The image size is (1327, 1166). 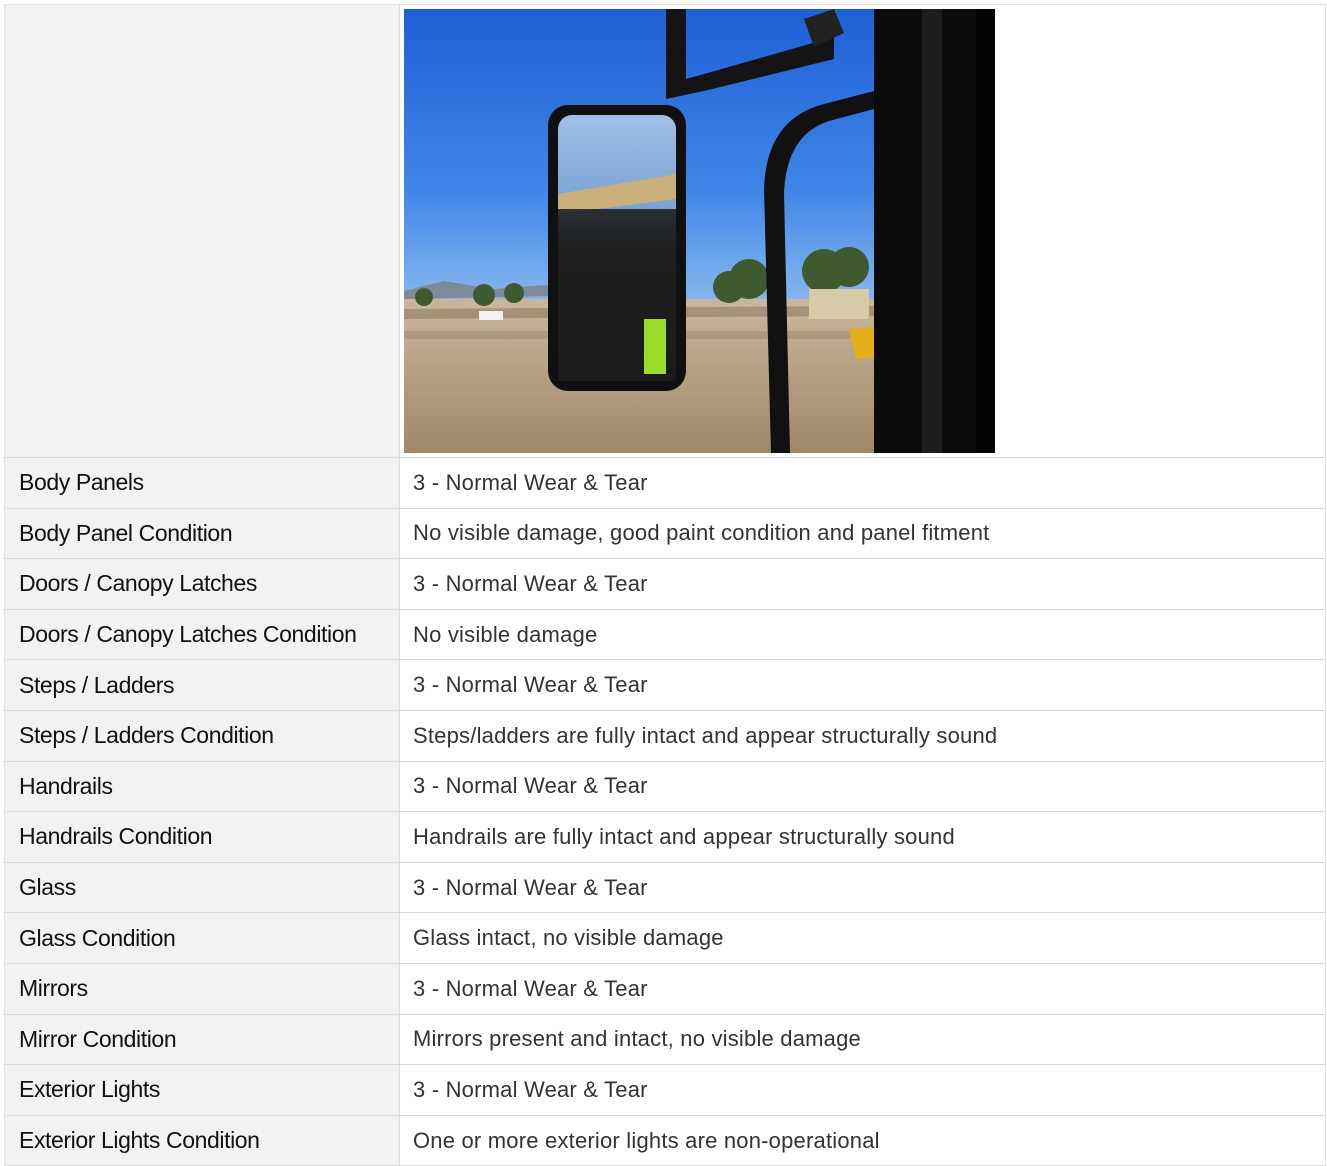 What do you see at coordinates (863, 938) in the screenshot?
I see `row-value: Glass intact, no visible damage` at bounding box center [863, 938].